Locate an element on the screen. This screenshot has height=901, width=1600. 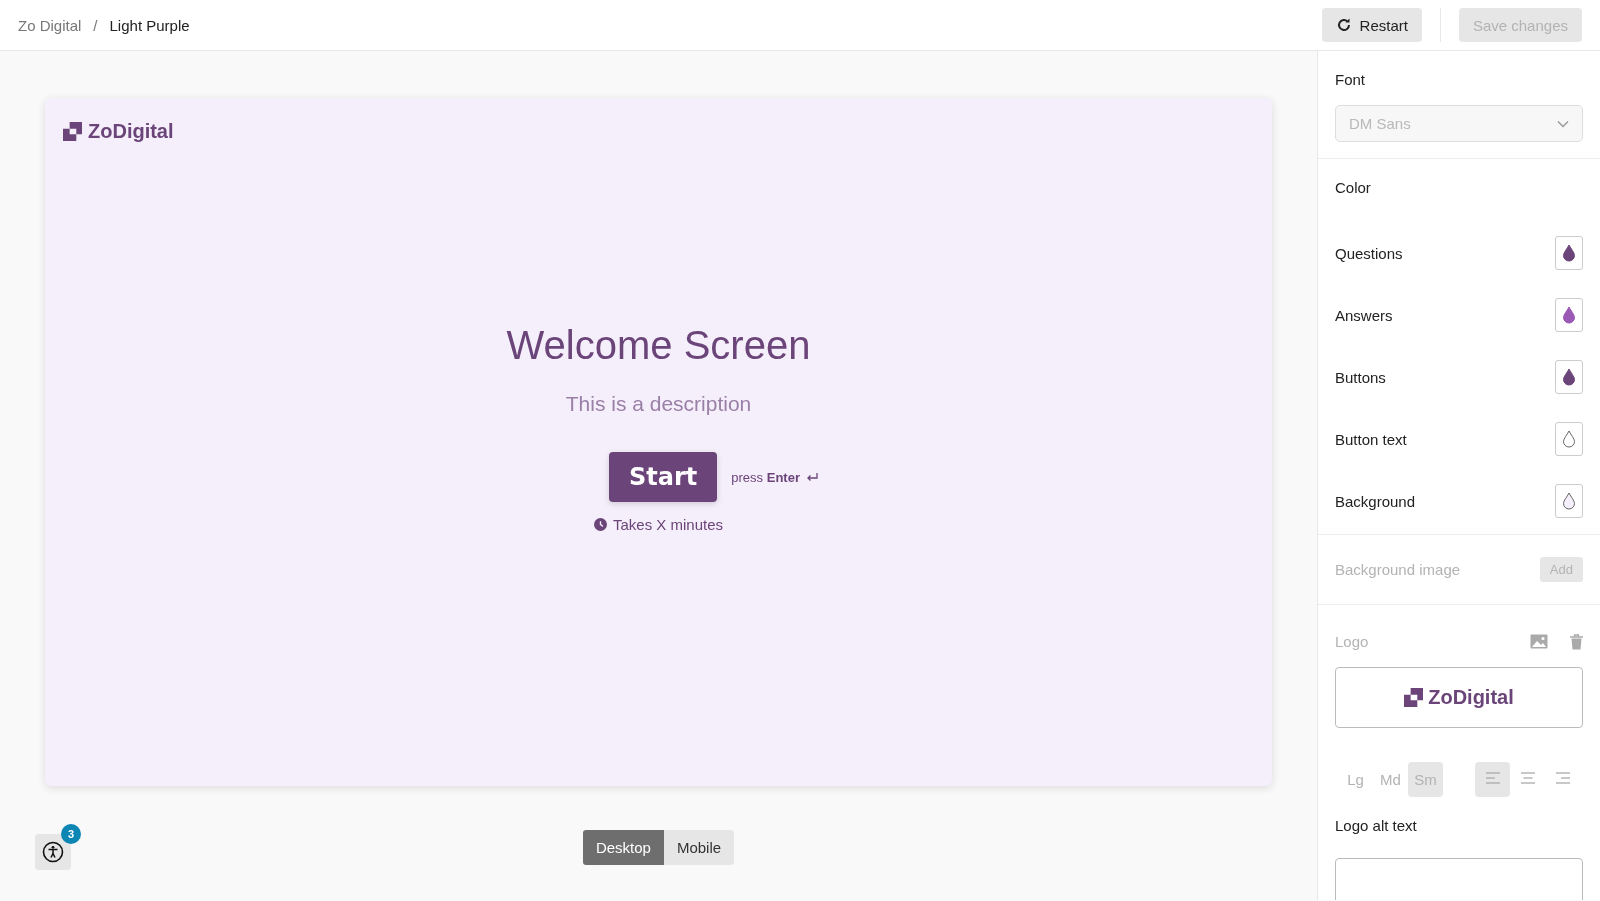
color-label: Button text is located at coordinates (1371, 439).